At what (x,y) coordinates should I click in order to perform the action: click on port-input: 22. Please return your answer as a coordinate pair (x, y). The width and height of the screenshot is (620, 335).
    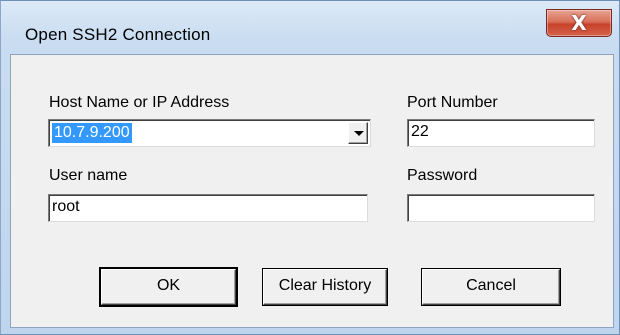
    Looking at the image, I should click on (501, 133).